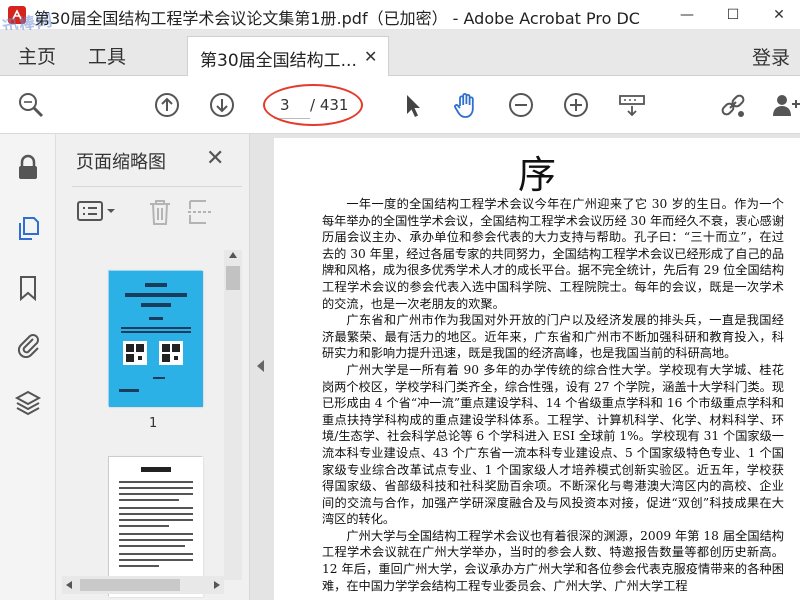  I want to click on share-link-icon, so click(733, 105).